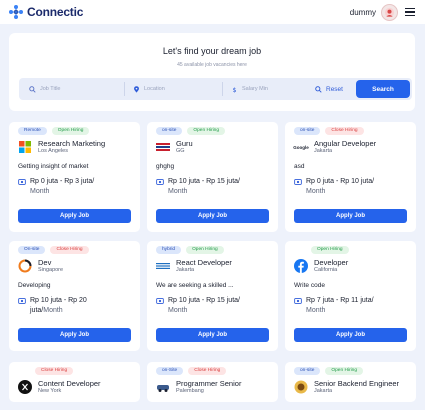 The height and width of the screenshot is (410, 425). I want to click on job-title: Dev, so click(44, 262).